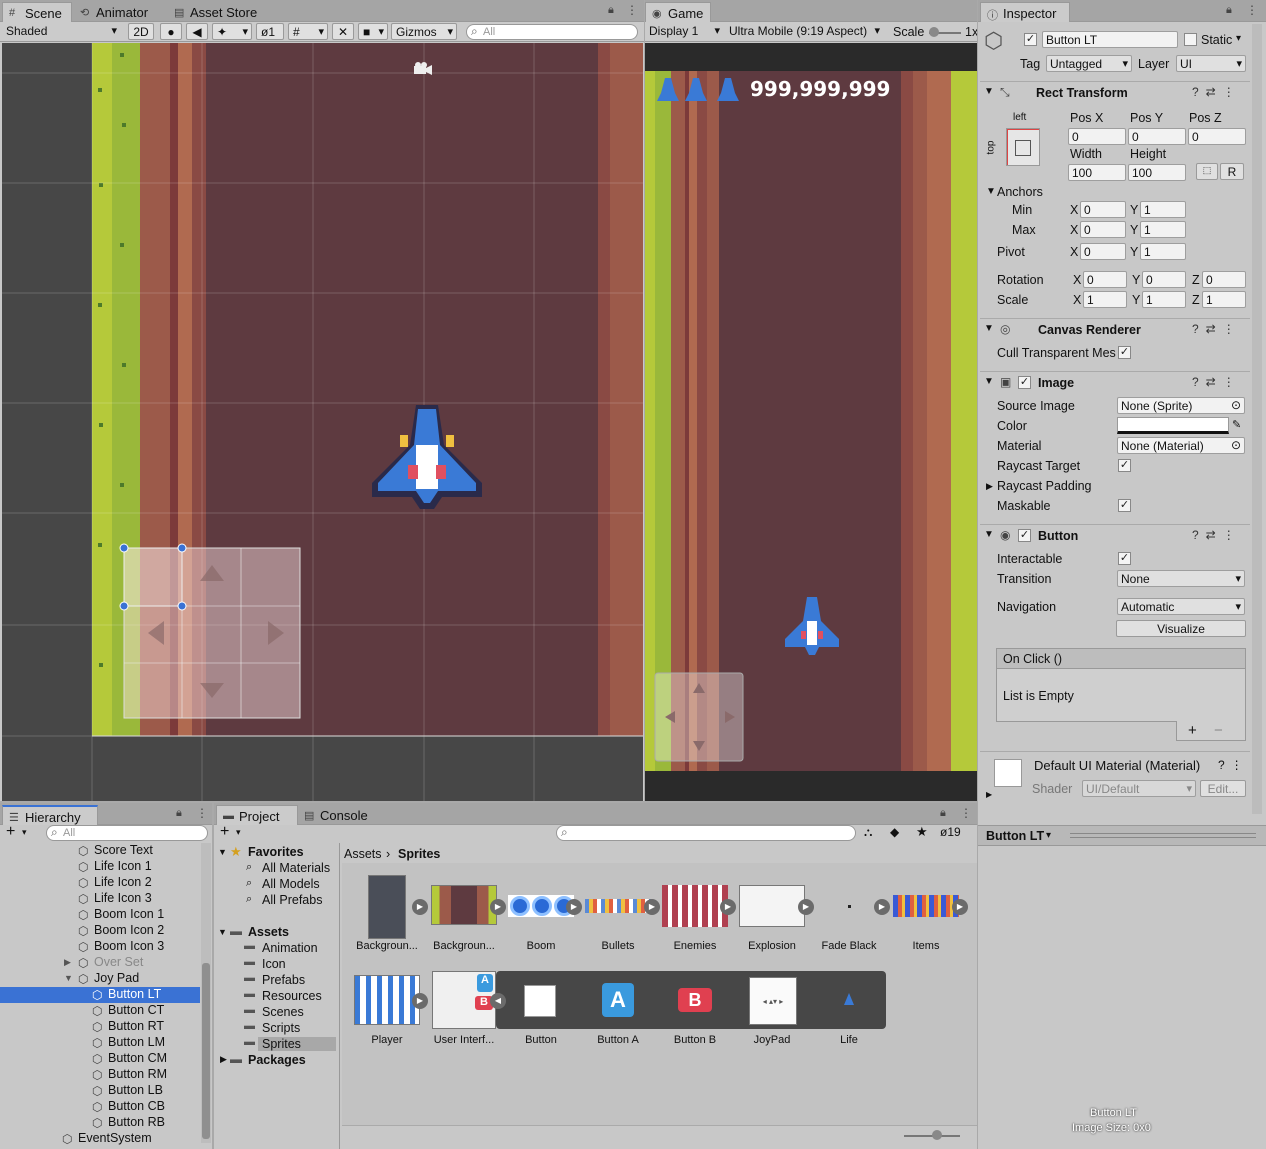 The image size is (1266, 1149). Describe the element at coordinates (868, 832) in the screenshot. I see `filter-by-type-icon: ⛬` at that location.